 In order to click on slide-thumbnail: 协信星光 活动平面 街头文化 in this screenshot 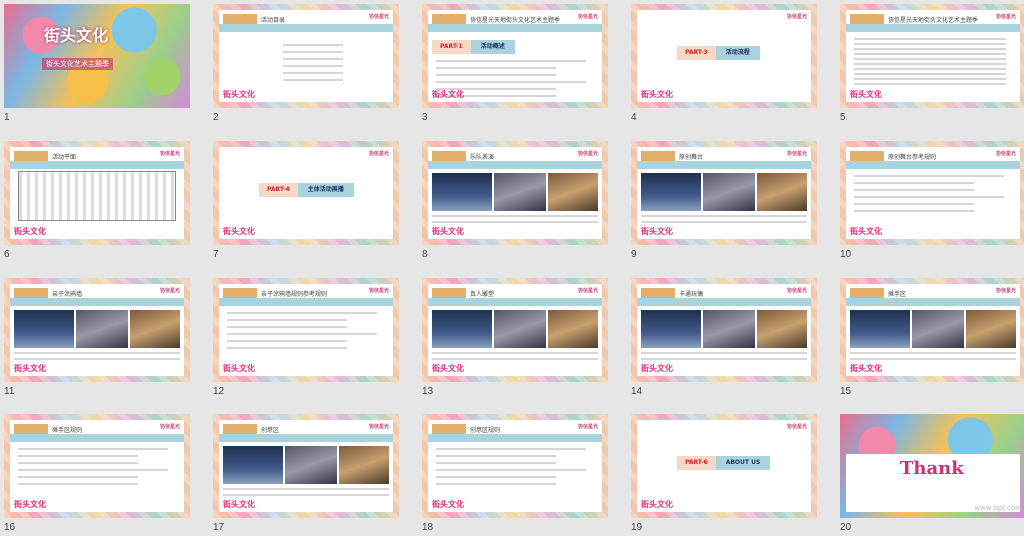, I will do `click(97, 193)`.